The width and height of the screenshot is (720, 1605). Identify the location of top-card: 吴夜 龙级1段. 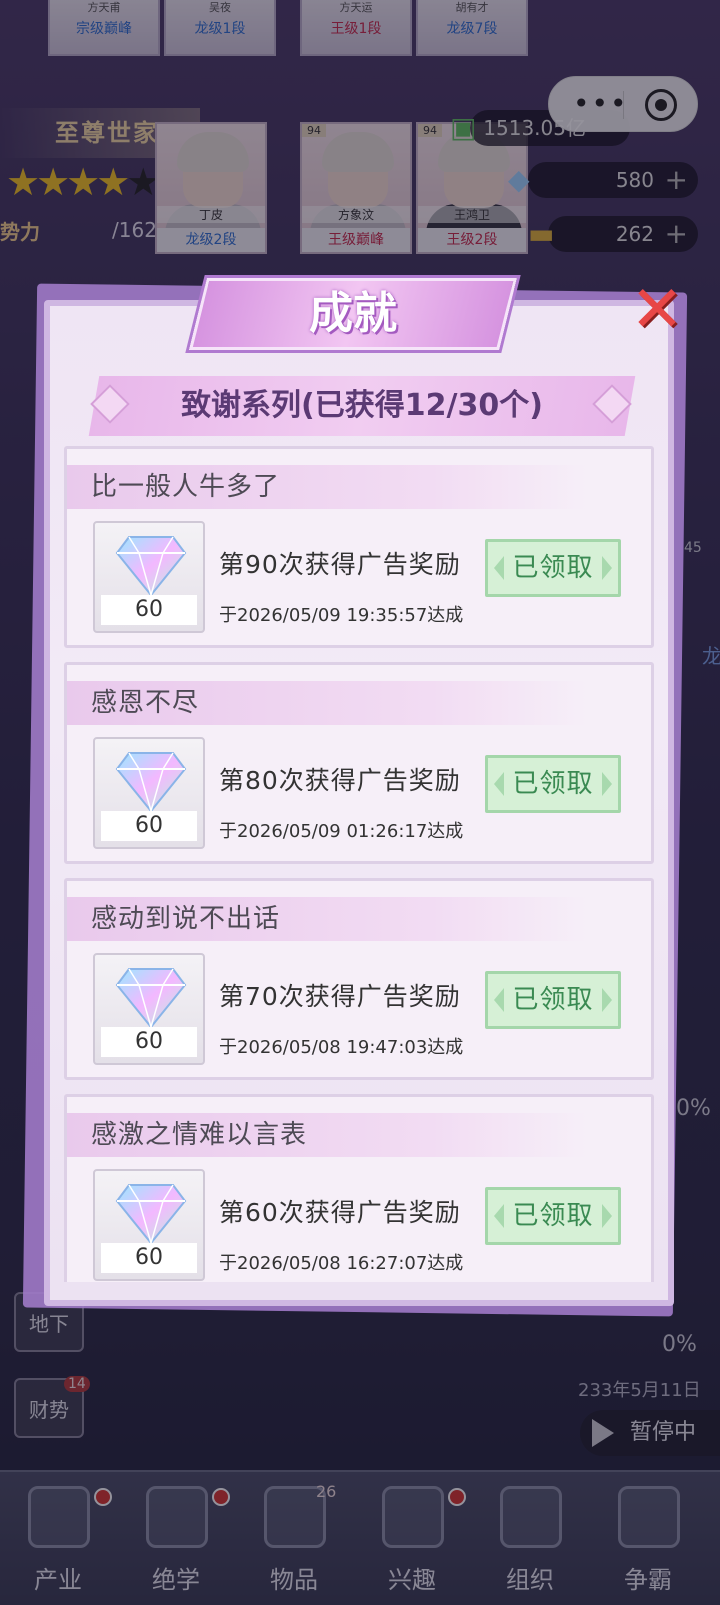
(220, 28).